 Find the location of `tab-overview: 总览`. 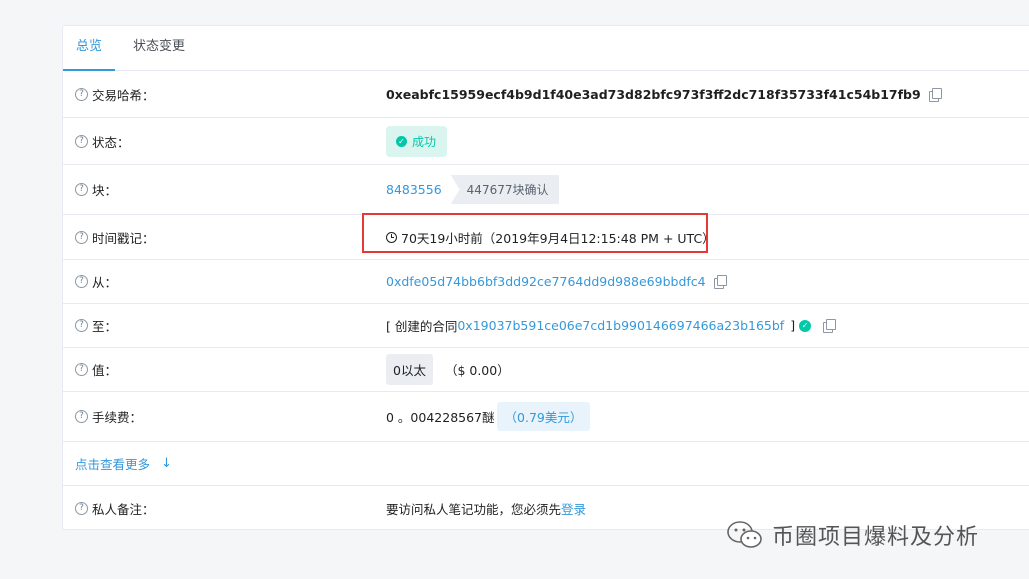

tab-overview: 总览 is located at coordinates (89, 48).